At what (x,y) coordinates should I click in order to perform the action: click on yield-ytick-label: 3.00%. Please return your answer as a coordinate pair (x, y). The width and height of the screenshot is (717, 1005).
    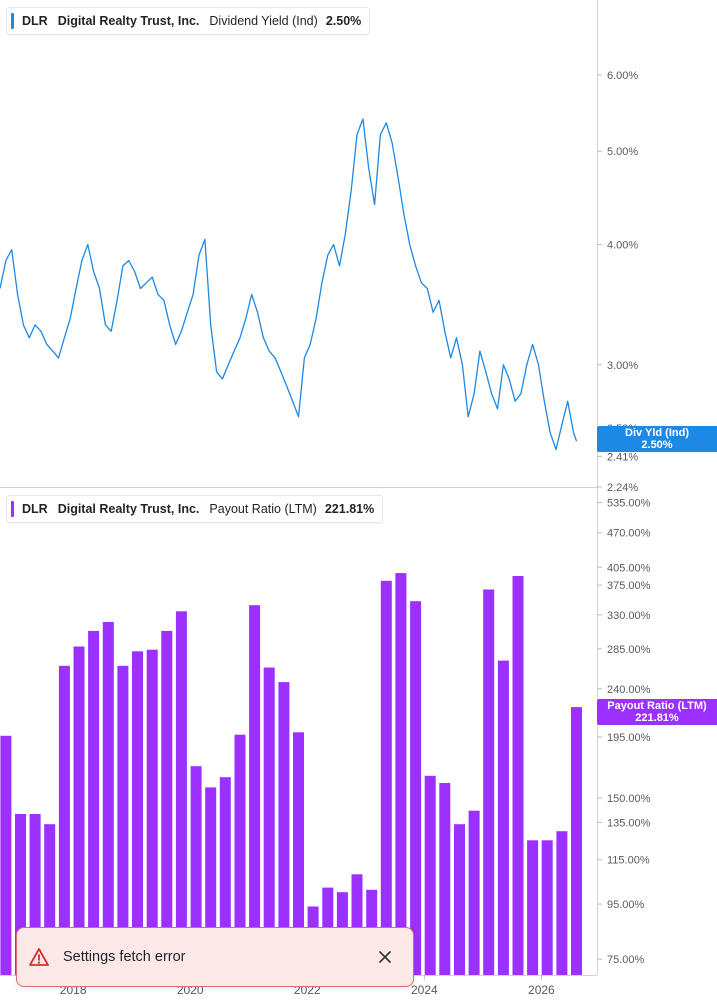
    Looking at the image, I should click on (622, 366).